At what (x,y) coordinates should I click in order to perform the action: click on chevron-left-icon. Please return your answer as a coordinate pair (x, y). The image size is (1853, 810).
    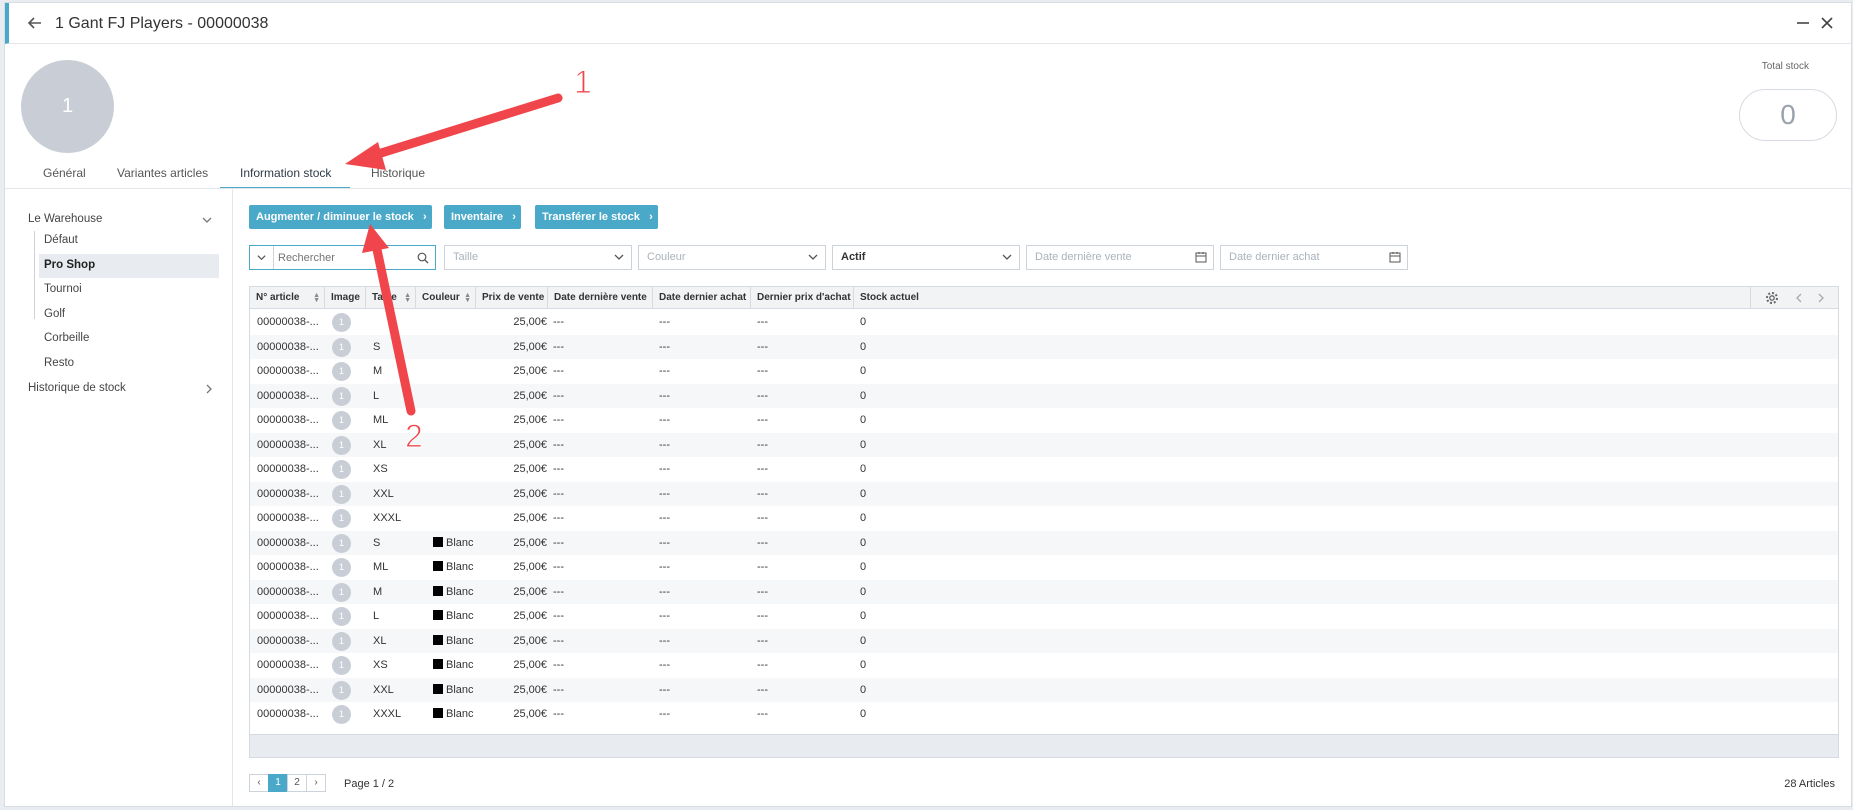
    Looking at the image, I should click on (1799, 298).